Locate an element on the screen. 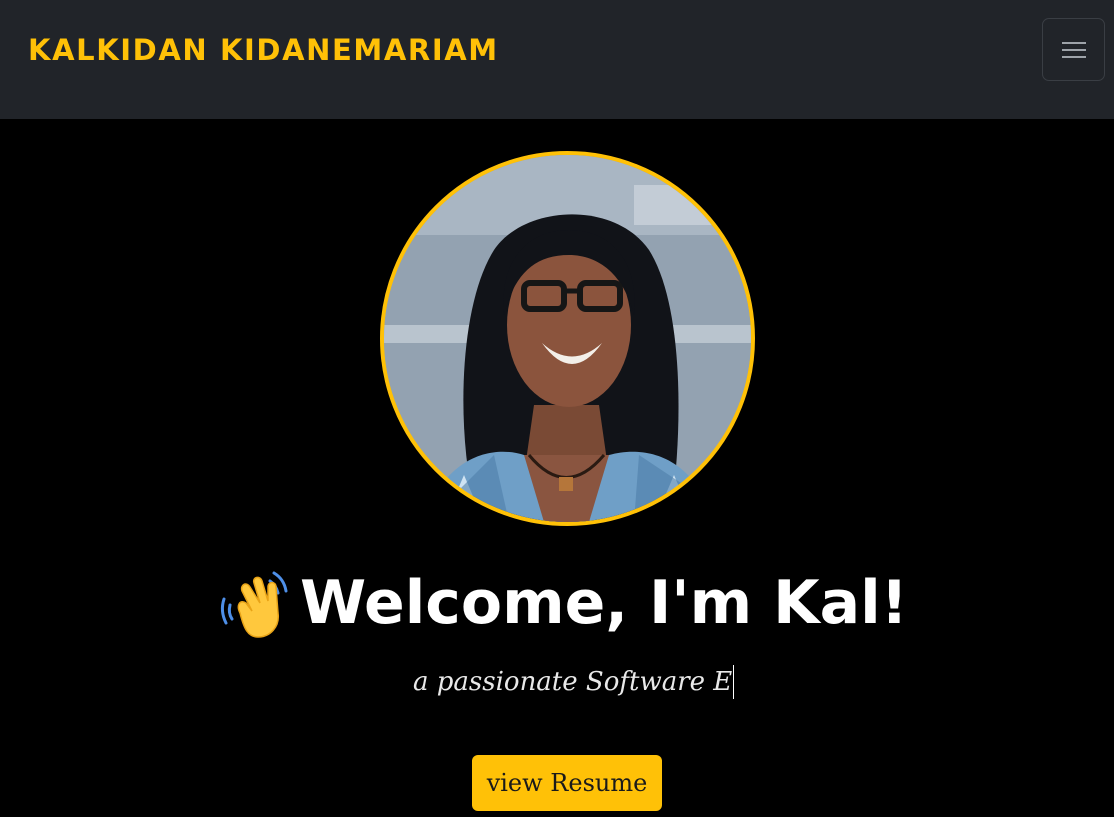 This screenshot has width=1114, height=817. menu-toggle-button is located at coordinates (1073, 49).